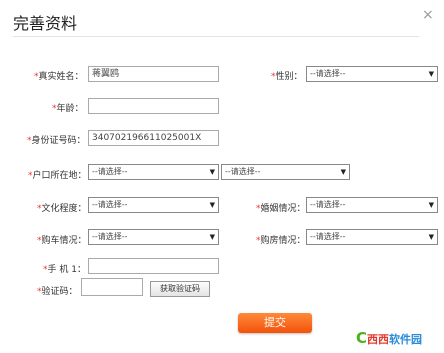  What do you see at coordinates (372, 237) in the screenshot?
I see `house-select: --请选择-- ▼` at bounding box center [372, 237].